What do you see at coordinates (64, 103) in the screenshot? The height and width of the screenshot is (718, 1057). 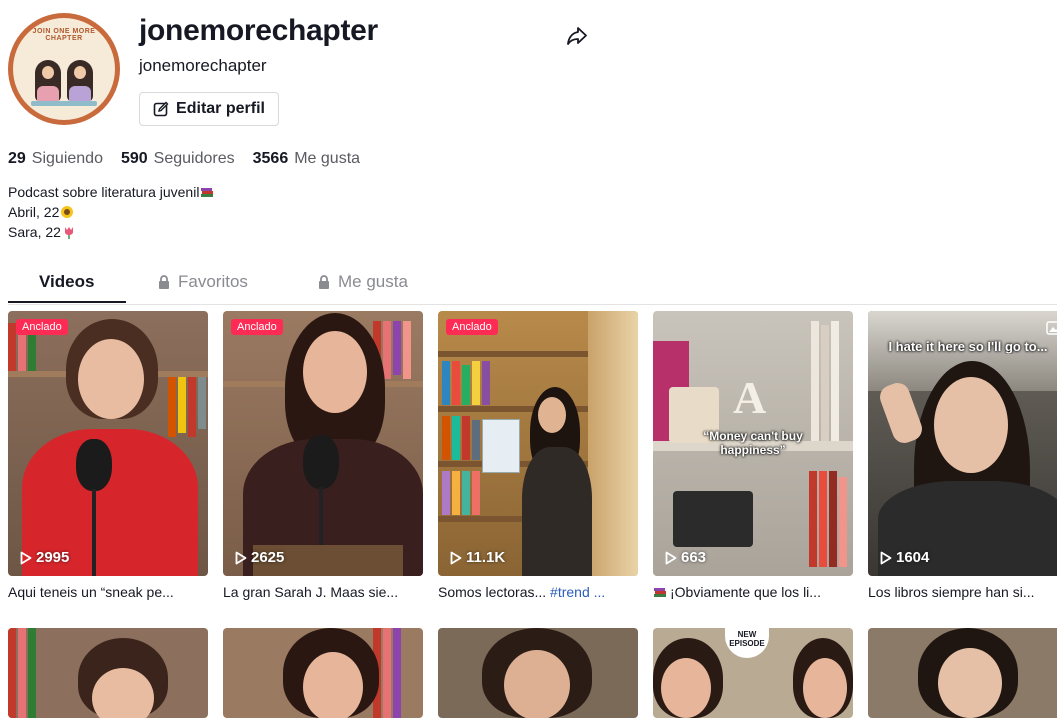 I see `avatar-table` at bounding box center [64, 103].